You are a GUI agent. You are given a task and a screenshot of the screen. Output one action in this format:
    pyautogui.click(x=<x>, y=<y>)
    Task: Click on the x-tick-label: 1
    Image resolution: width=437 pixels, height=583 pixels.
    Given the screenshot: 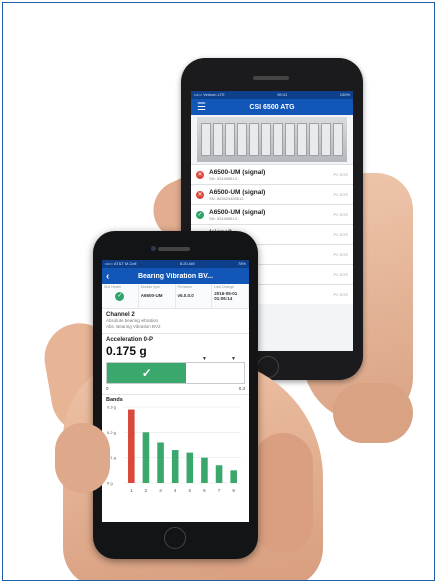 What is the action you would take?
    pyautogui.click(x=131, y=490)
    